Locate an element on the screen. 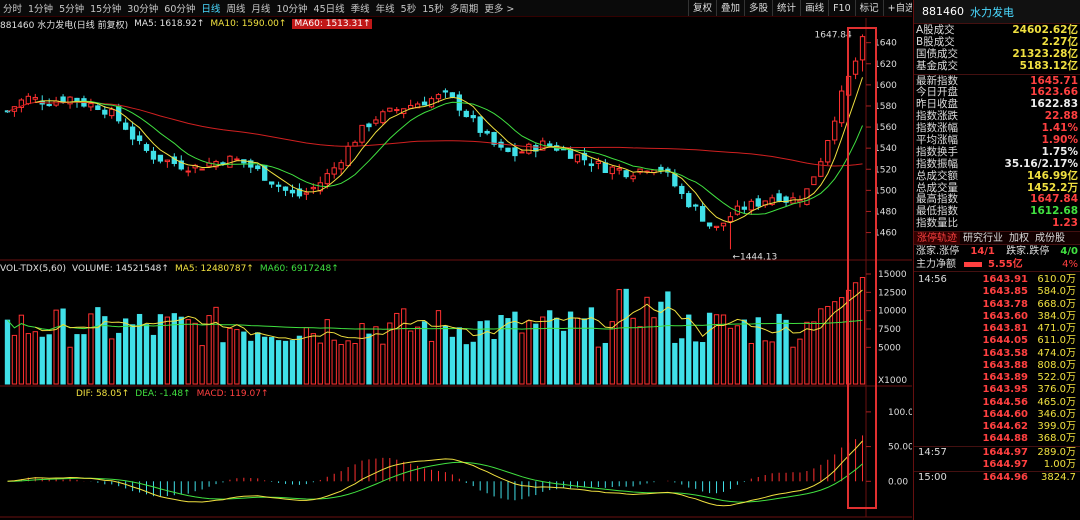 This screenshot has width=1080, height=520. table-row: 1643.89 522.0万 is located at coordinates (997, 378).